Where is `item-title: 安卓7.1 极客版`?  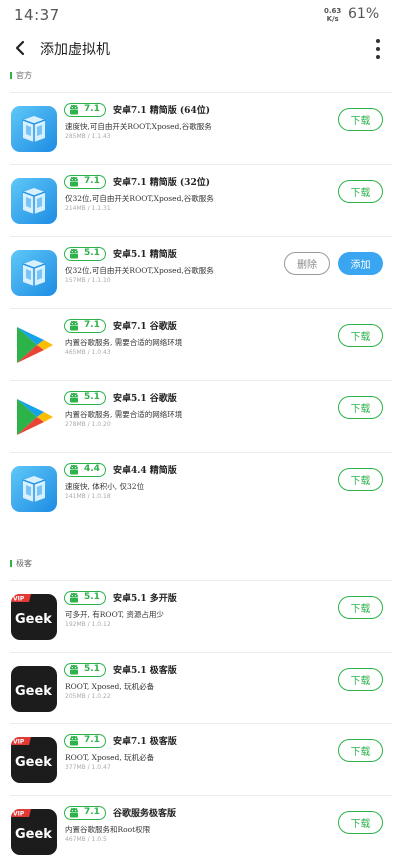
item-title: 安卓7.1 极客版 is located at coordinates (145, 742).